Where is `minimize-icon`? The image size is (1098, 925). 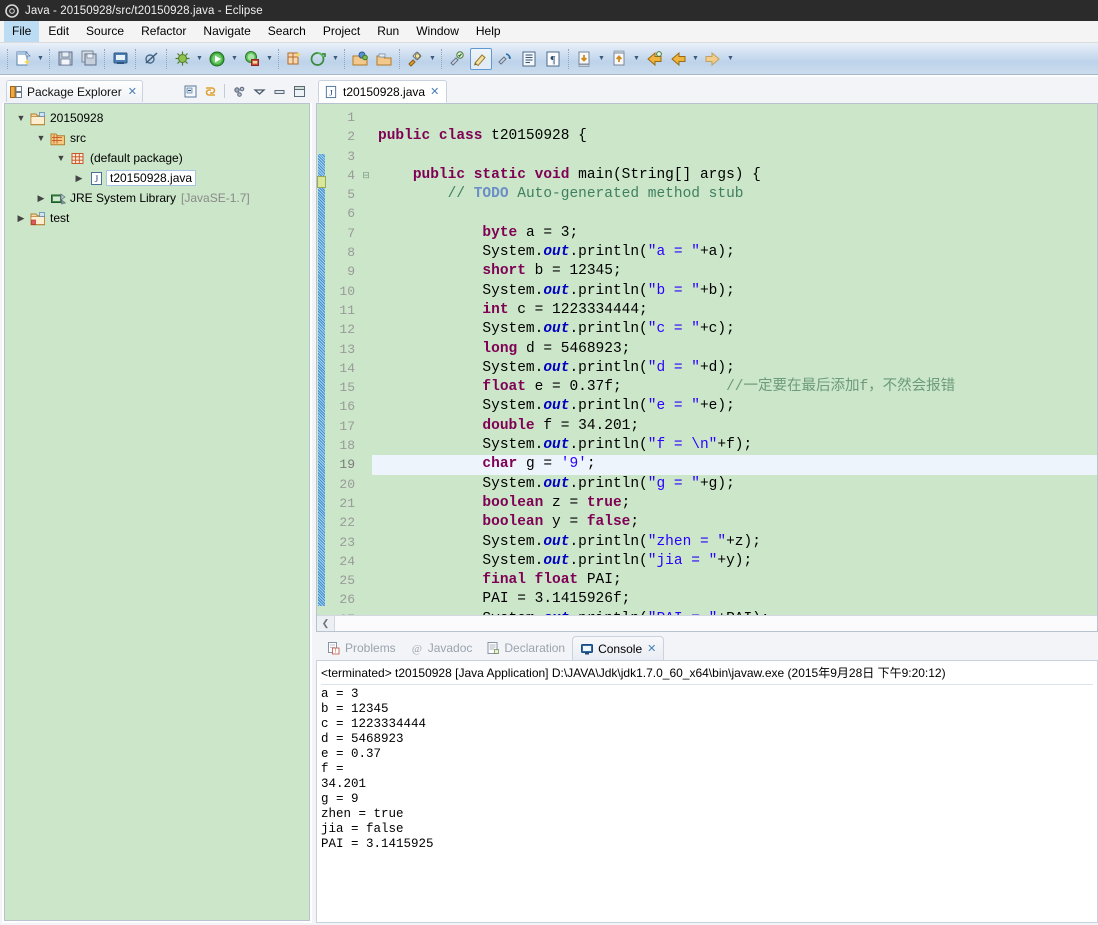 minimize-icon is located at coordinates (279, 91).